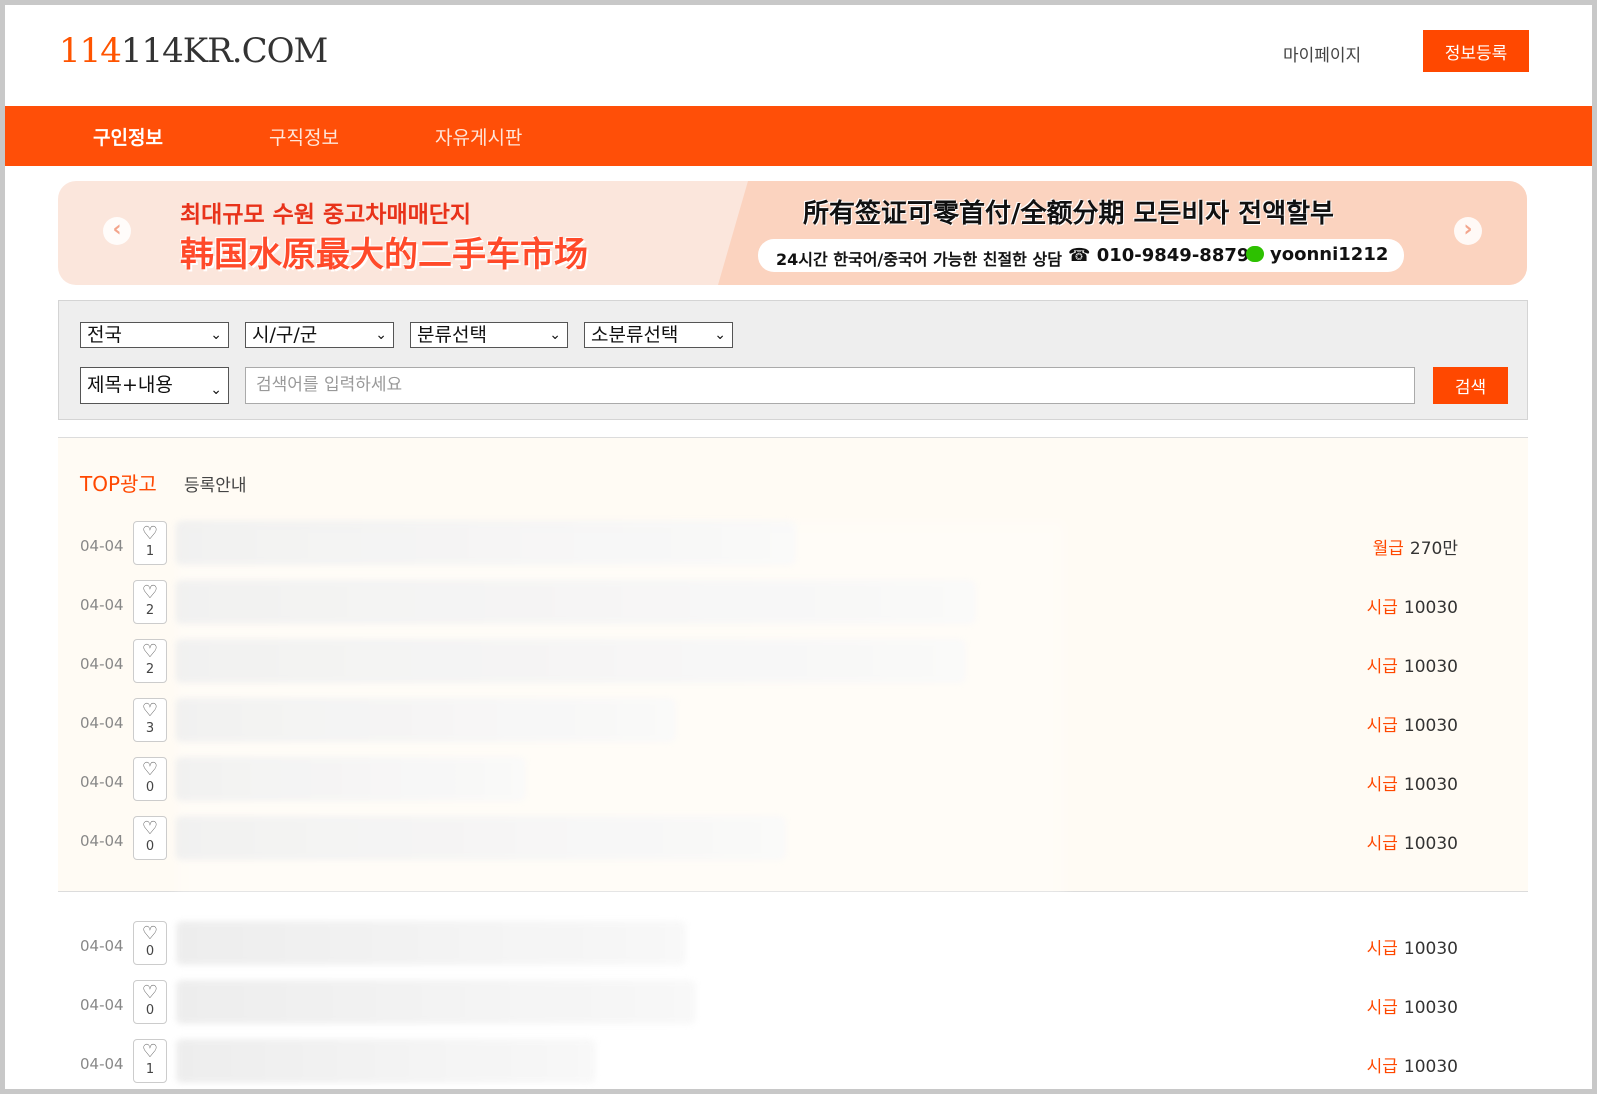 This screenshot has height=1094, width=1597. Describe the element at coordinates (478, 136) in the screenshot. I see `nav-item-free-board: 자유게시판` at that location.